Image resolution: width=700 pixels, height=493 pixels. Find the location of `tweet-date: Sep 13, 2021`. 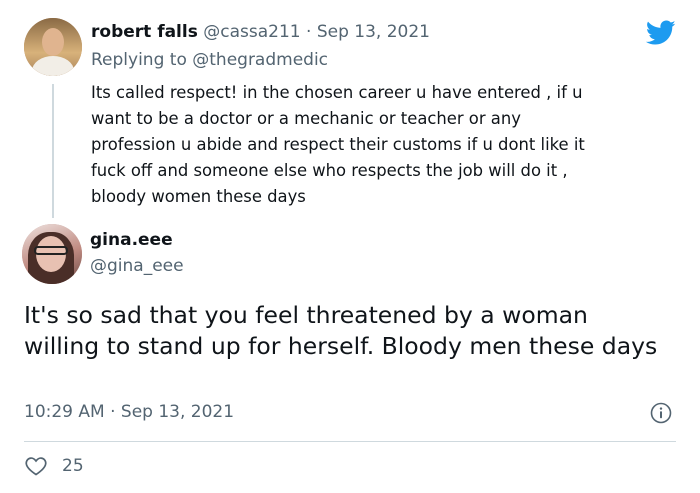

tweet-date: Sep 13, 2021 is located at coordinates (373, 32).